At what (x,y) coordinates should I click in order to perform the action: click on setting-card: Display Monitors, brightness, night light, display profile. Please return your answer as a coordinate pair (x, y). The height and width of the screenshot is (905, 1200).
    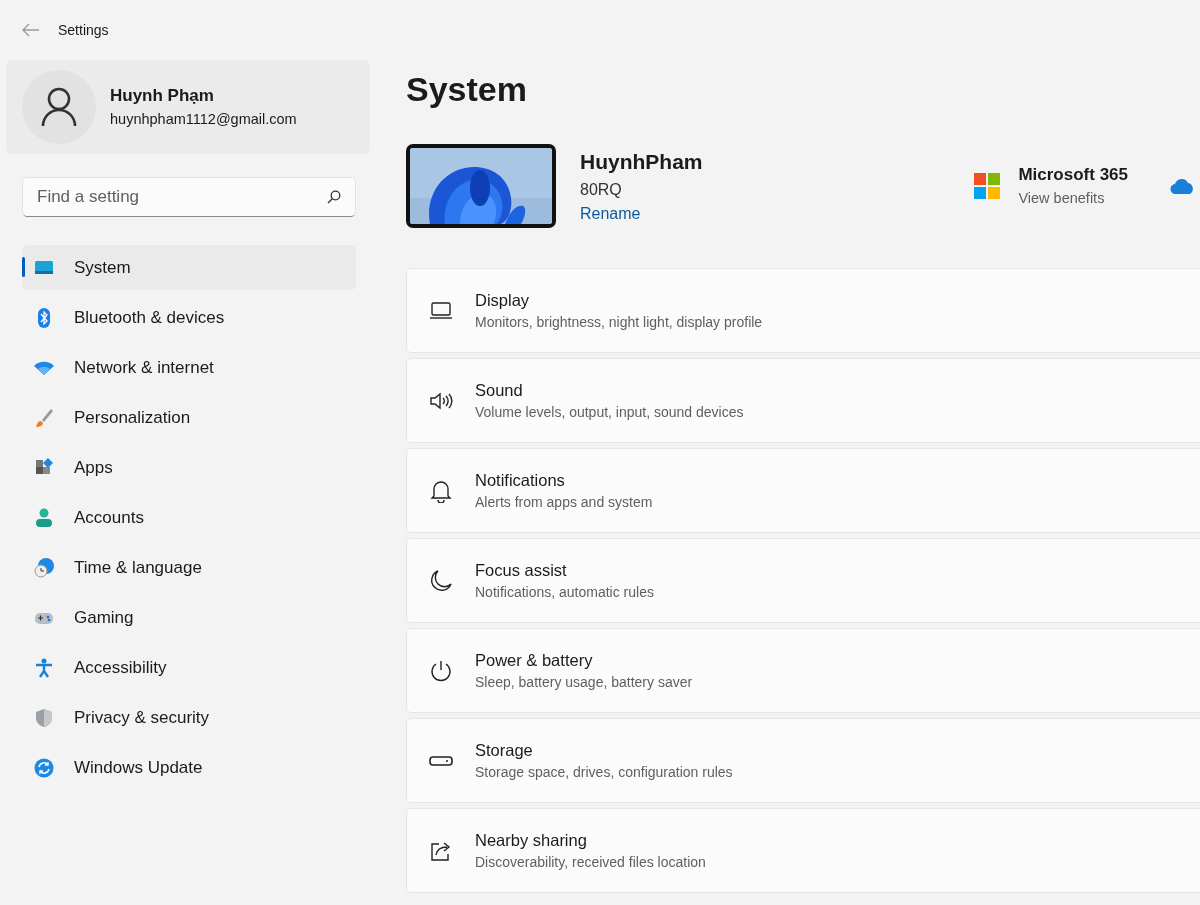
    Looking at the image, I should click on (803, 310).